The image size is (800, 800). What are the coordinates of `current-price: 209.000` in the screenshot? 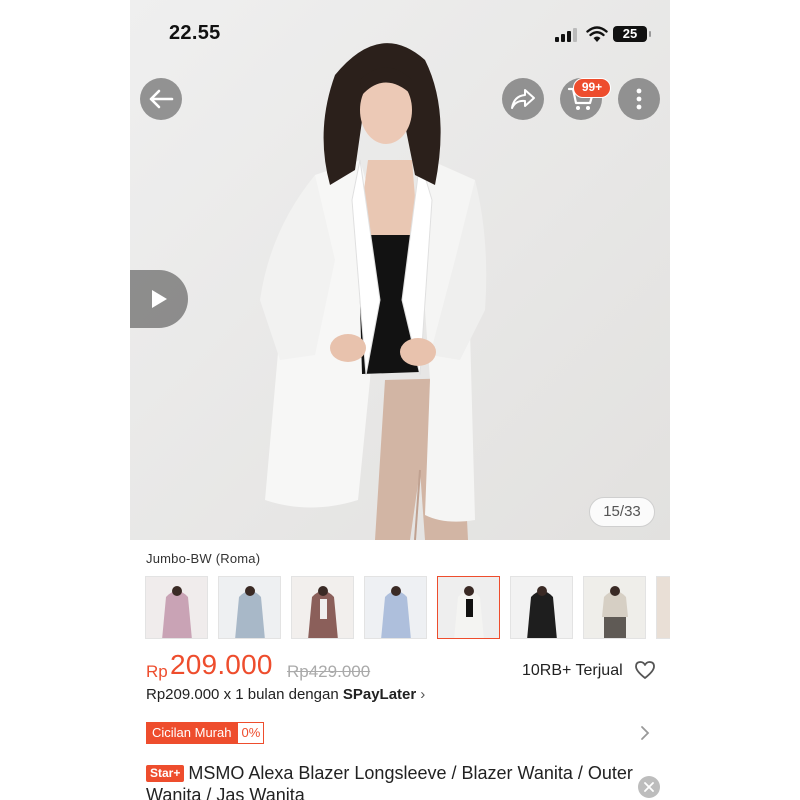 It's located at (221, 664).